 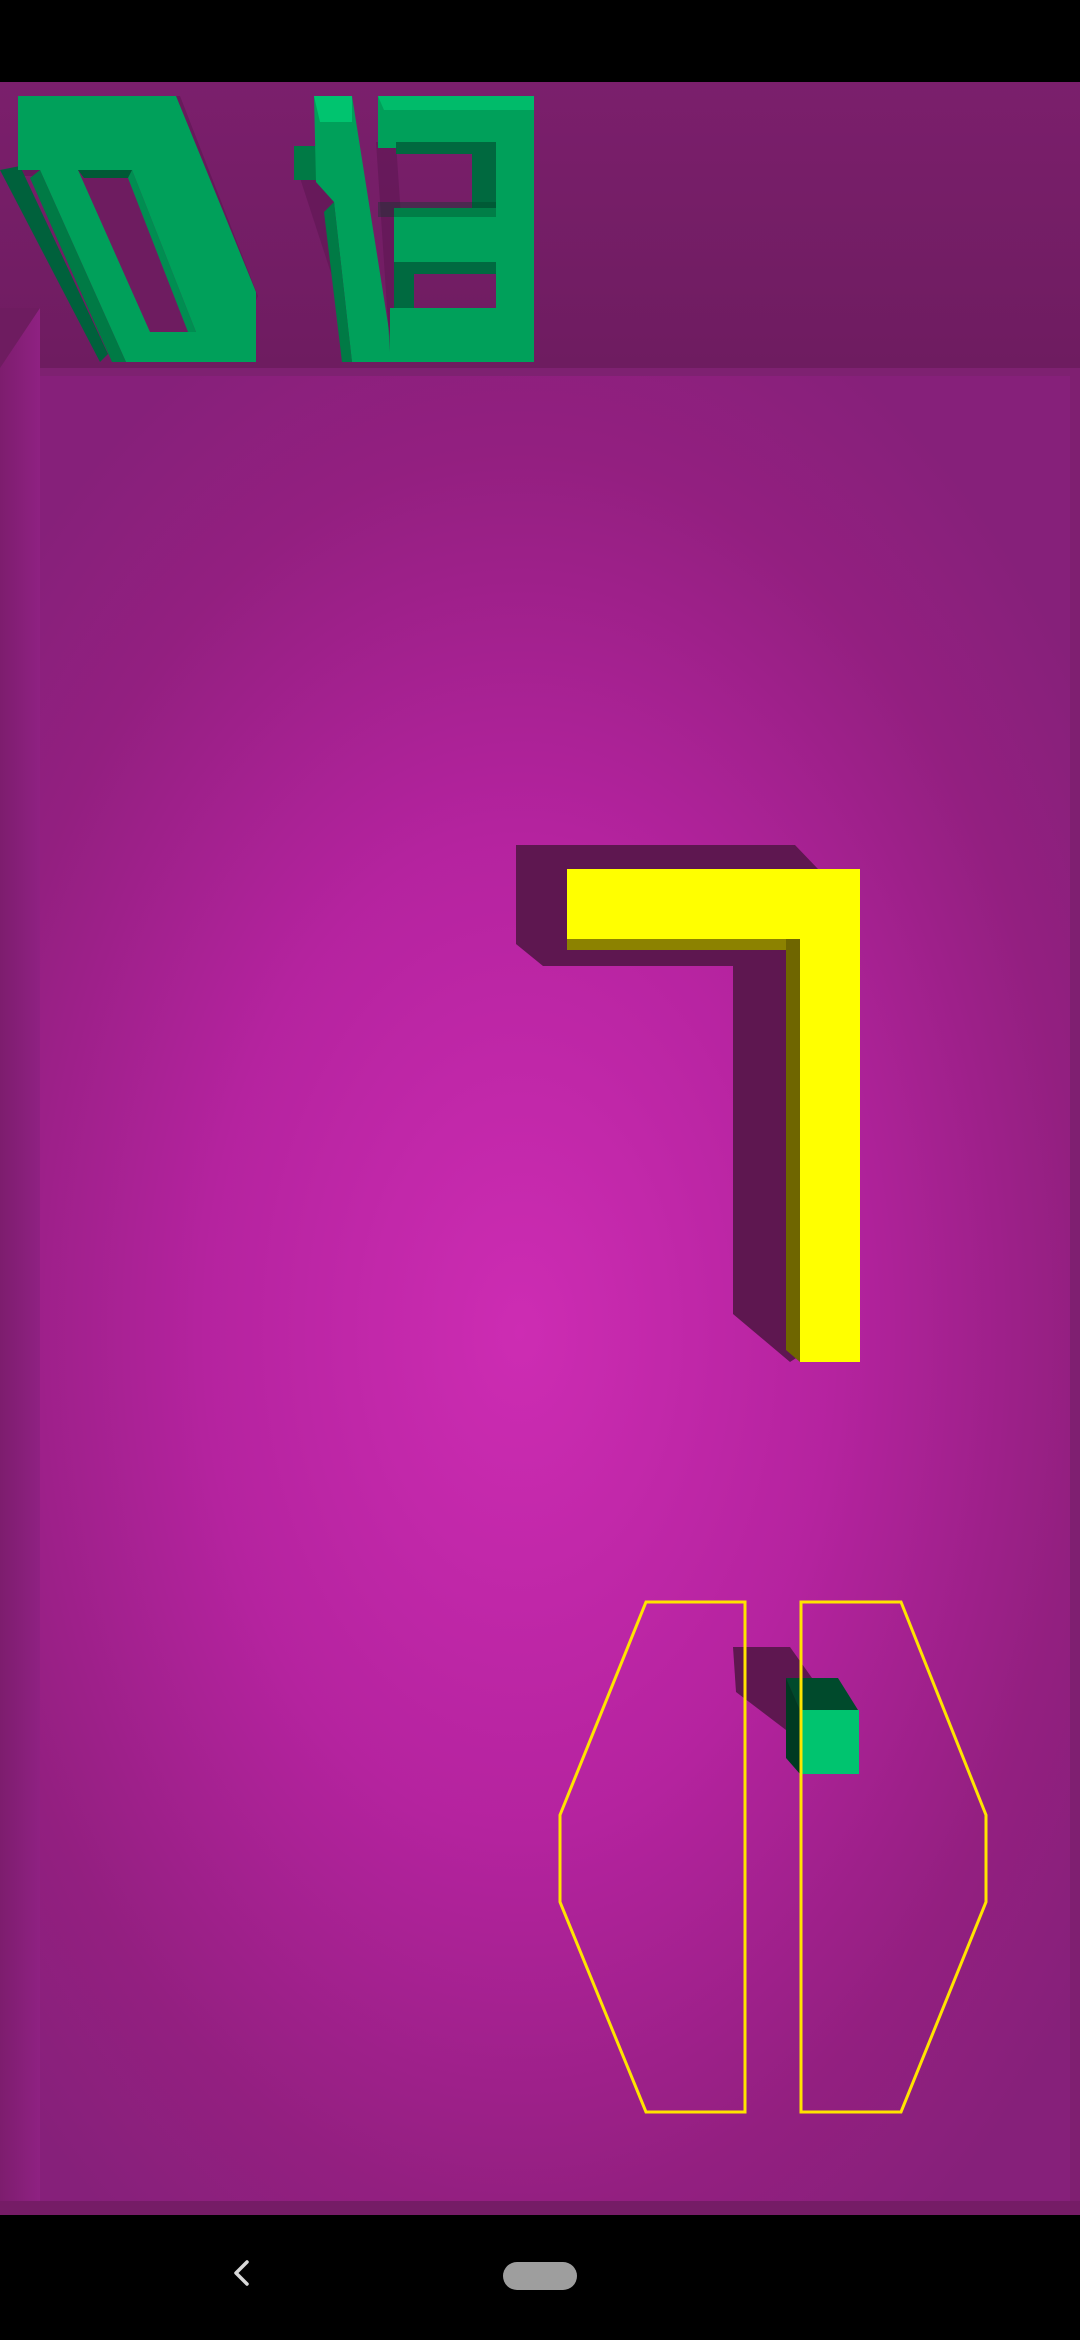 I want to click on home-button, so click(x=540, y=2276).